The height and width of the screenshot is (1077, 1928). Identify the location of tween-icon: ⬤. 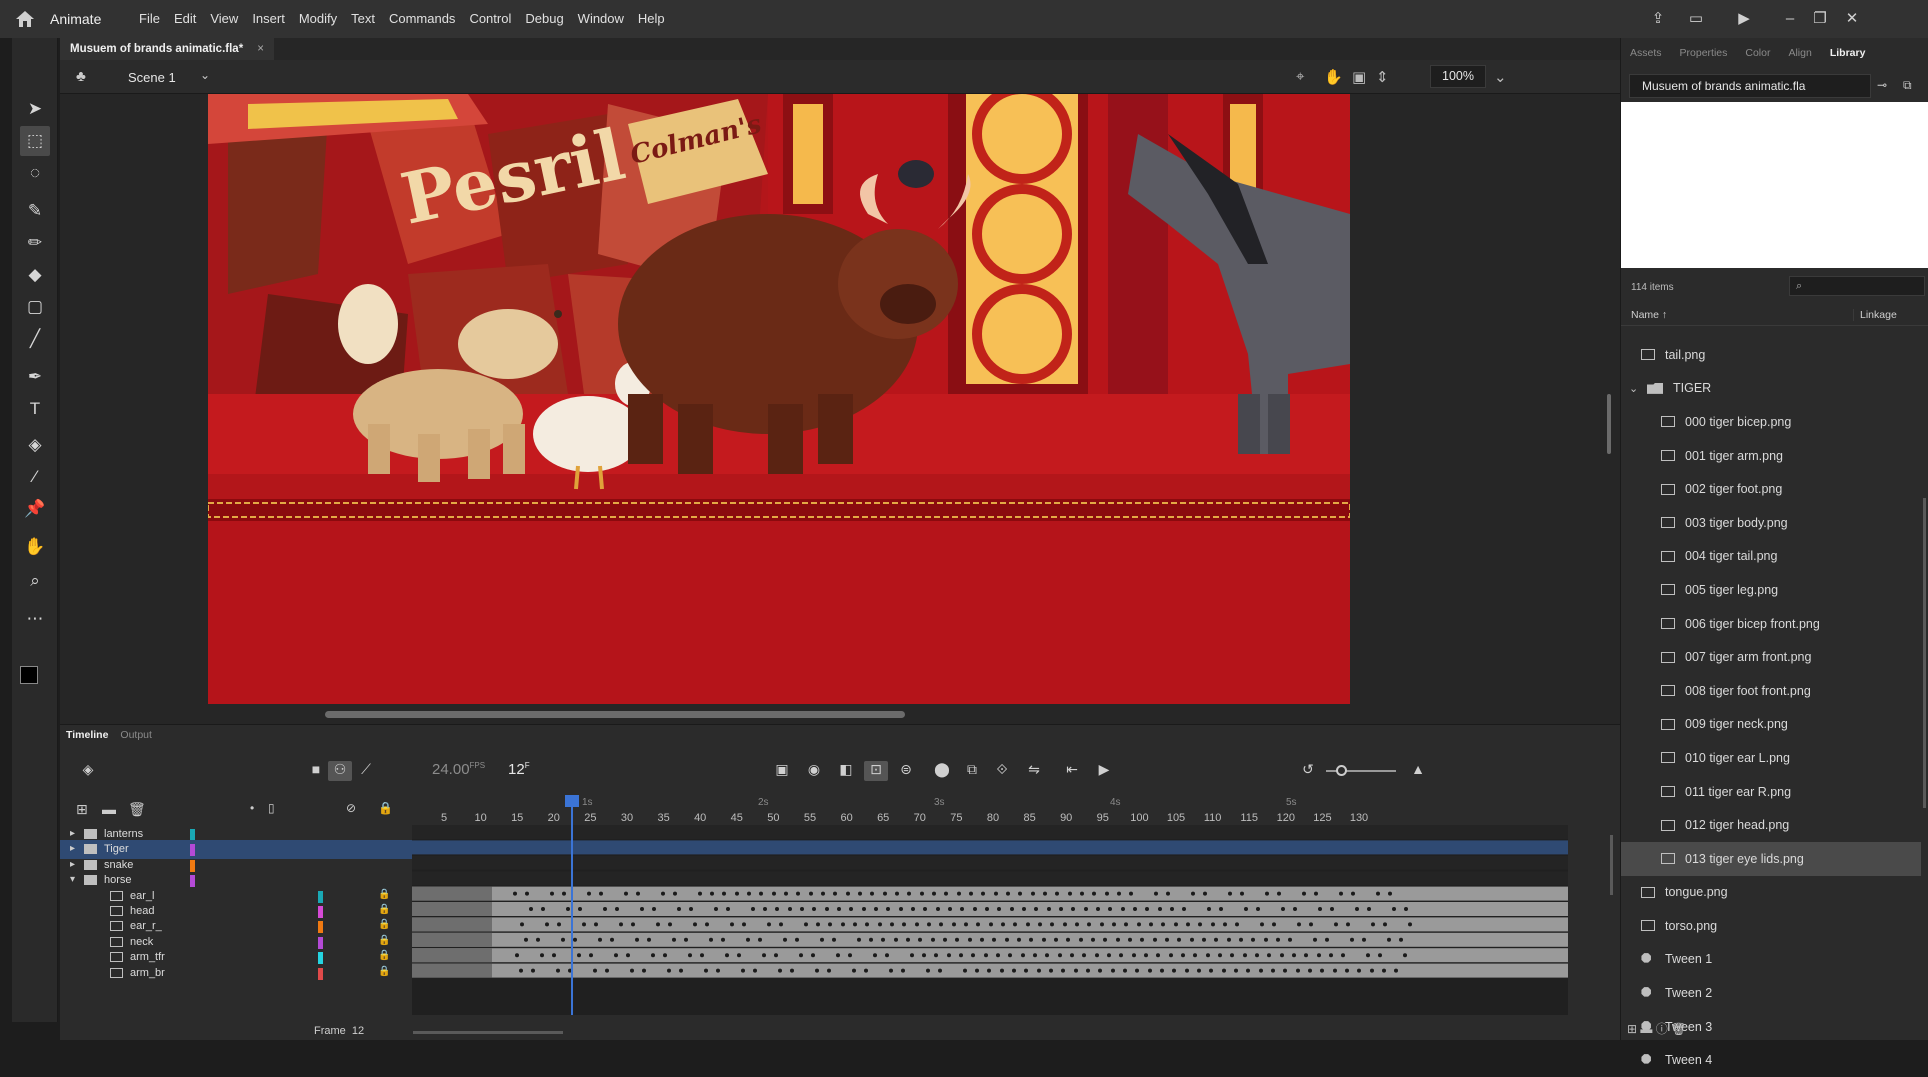
(942, 771).